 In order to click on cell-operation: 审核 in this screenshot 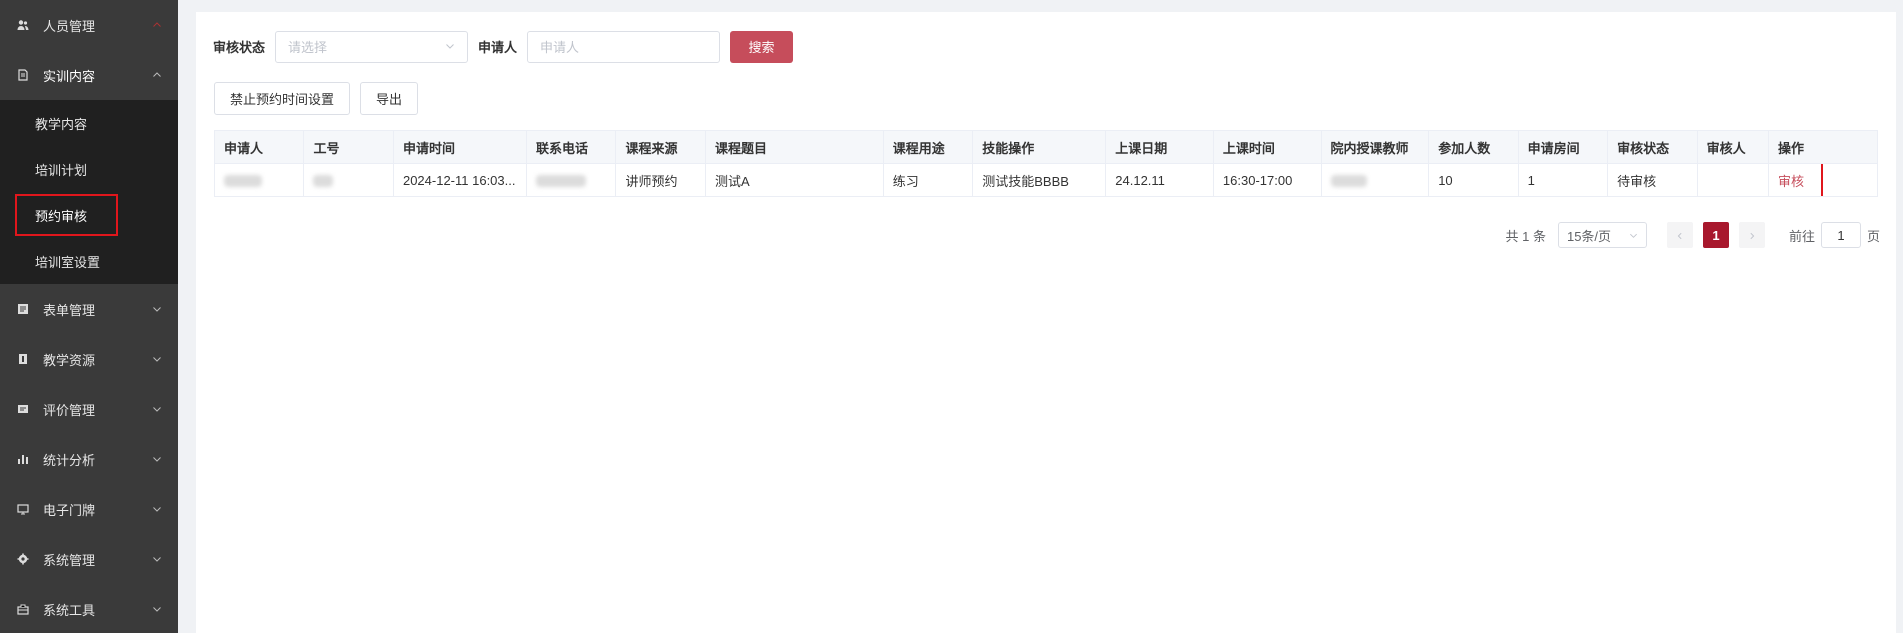, I will do `click(1823, 180)`.